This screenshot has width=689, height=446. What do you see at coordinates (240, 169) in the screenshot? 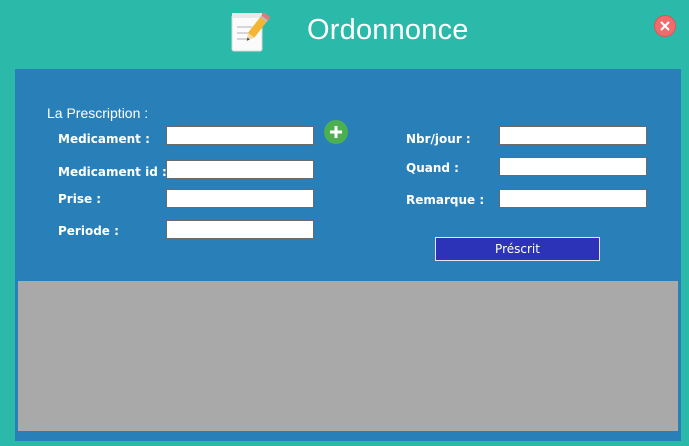
I see `medicament-id-input` at bounding box center [240, 169].